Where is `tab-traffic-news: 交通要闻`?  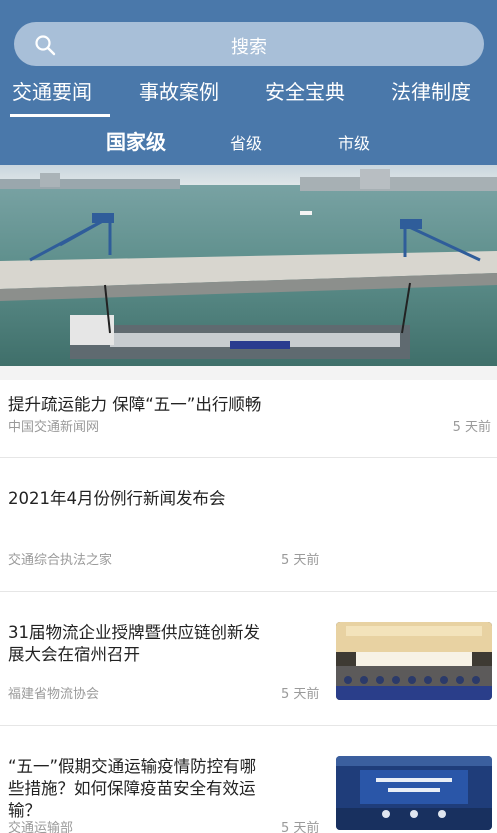
tab-traffic-news: 交通要闻 is located at coordinates (52, 90).